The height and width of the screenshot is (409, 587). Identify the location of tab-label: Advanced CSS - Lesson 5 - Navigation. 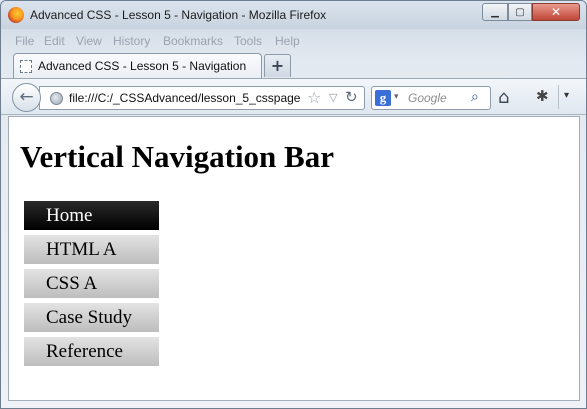
(142, 66).